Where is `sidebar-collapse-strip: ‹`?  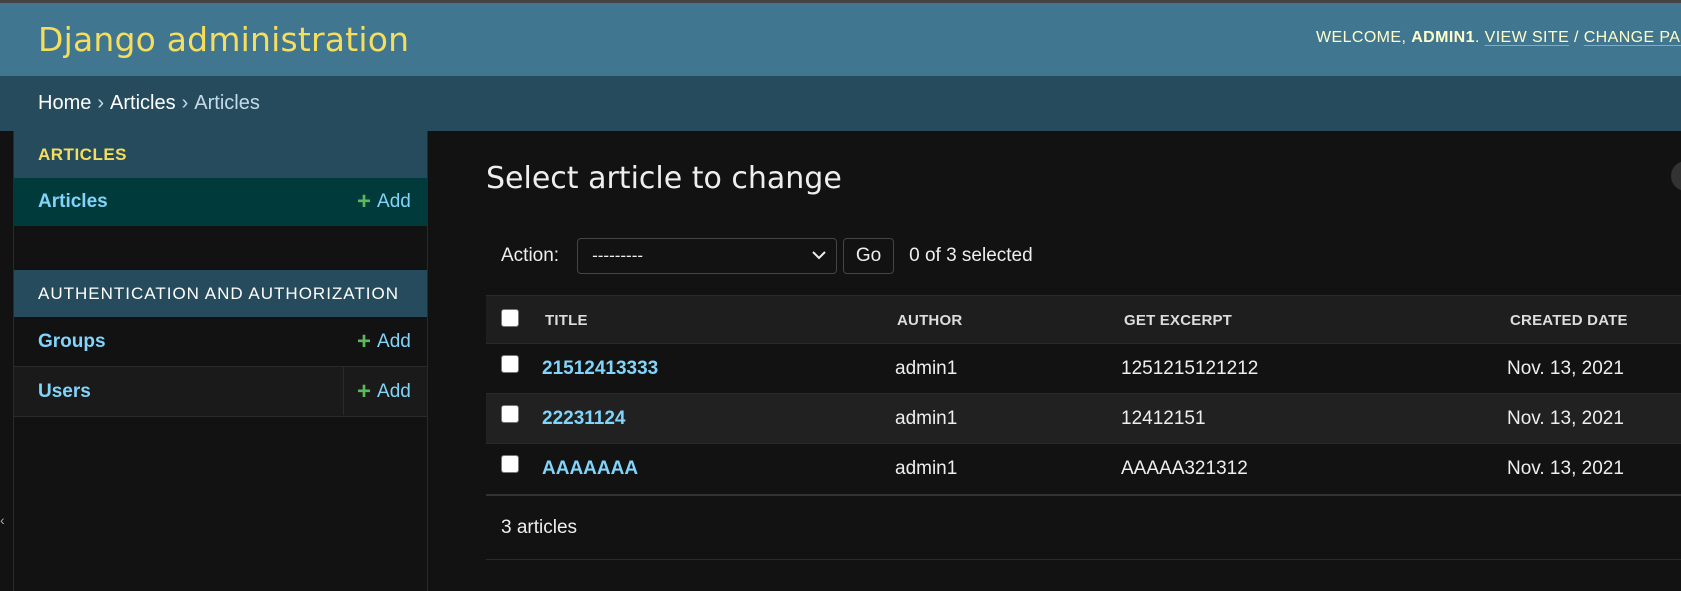
sidebar-collapse-strip: ‹ is located at coordinates (7, 361).